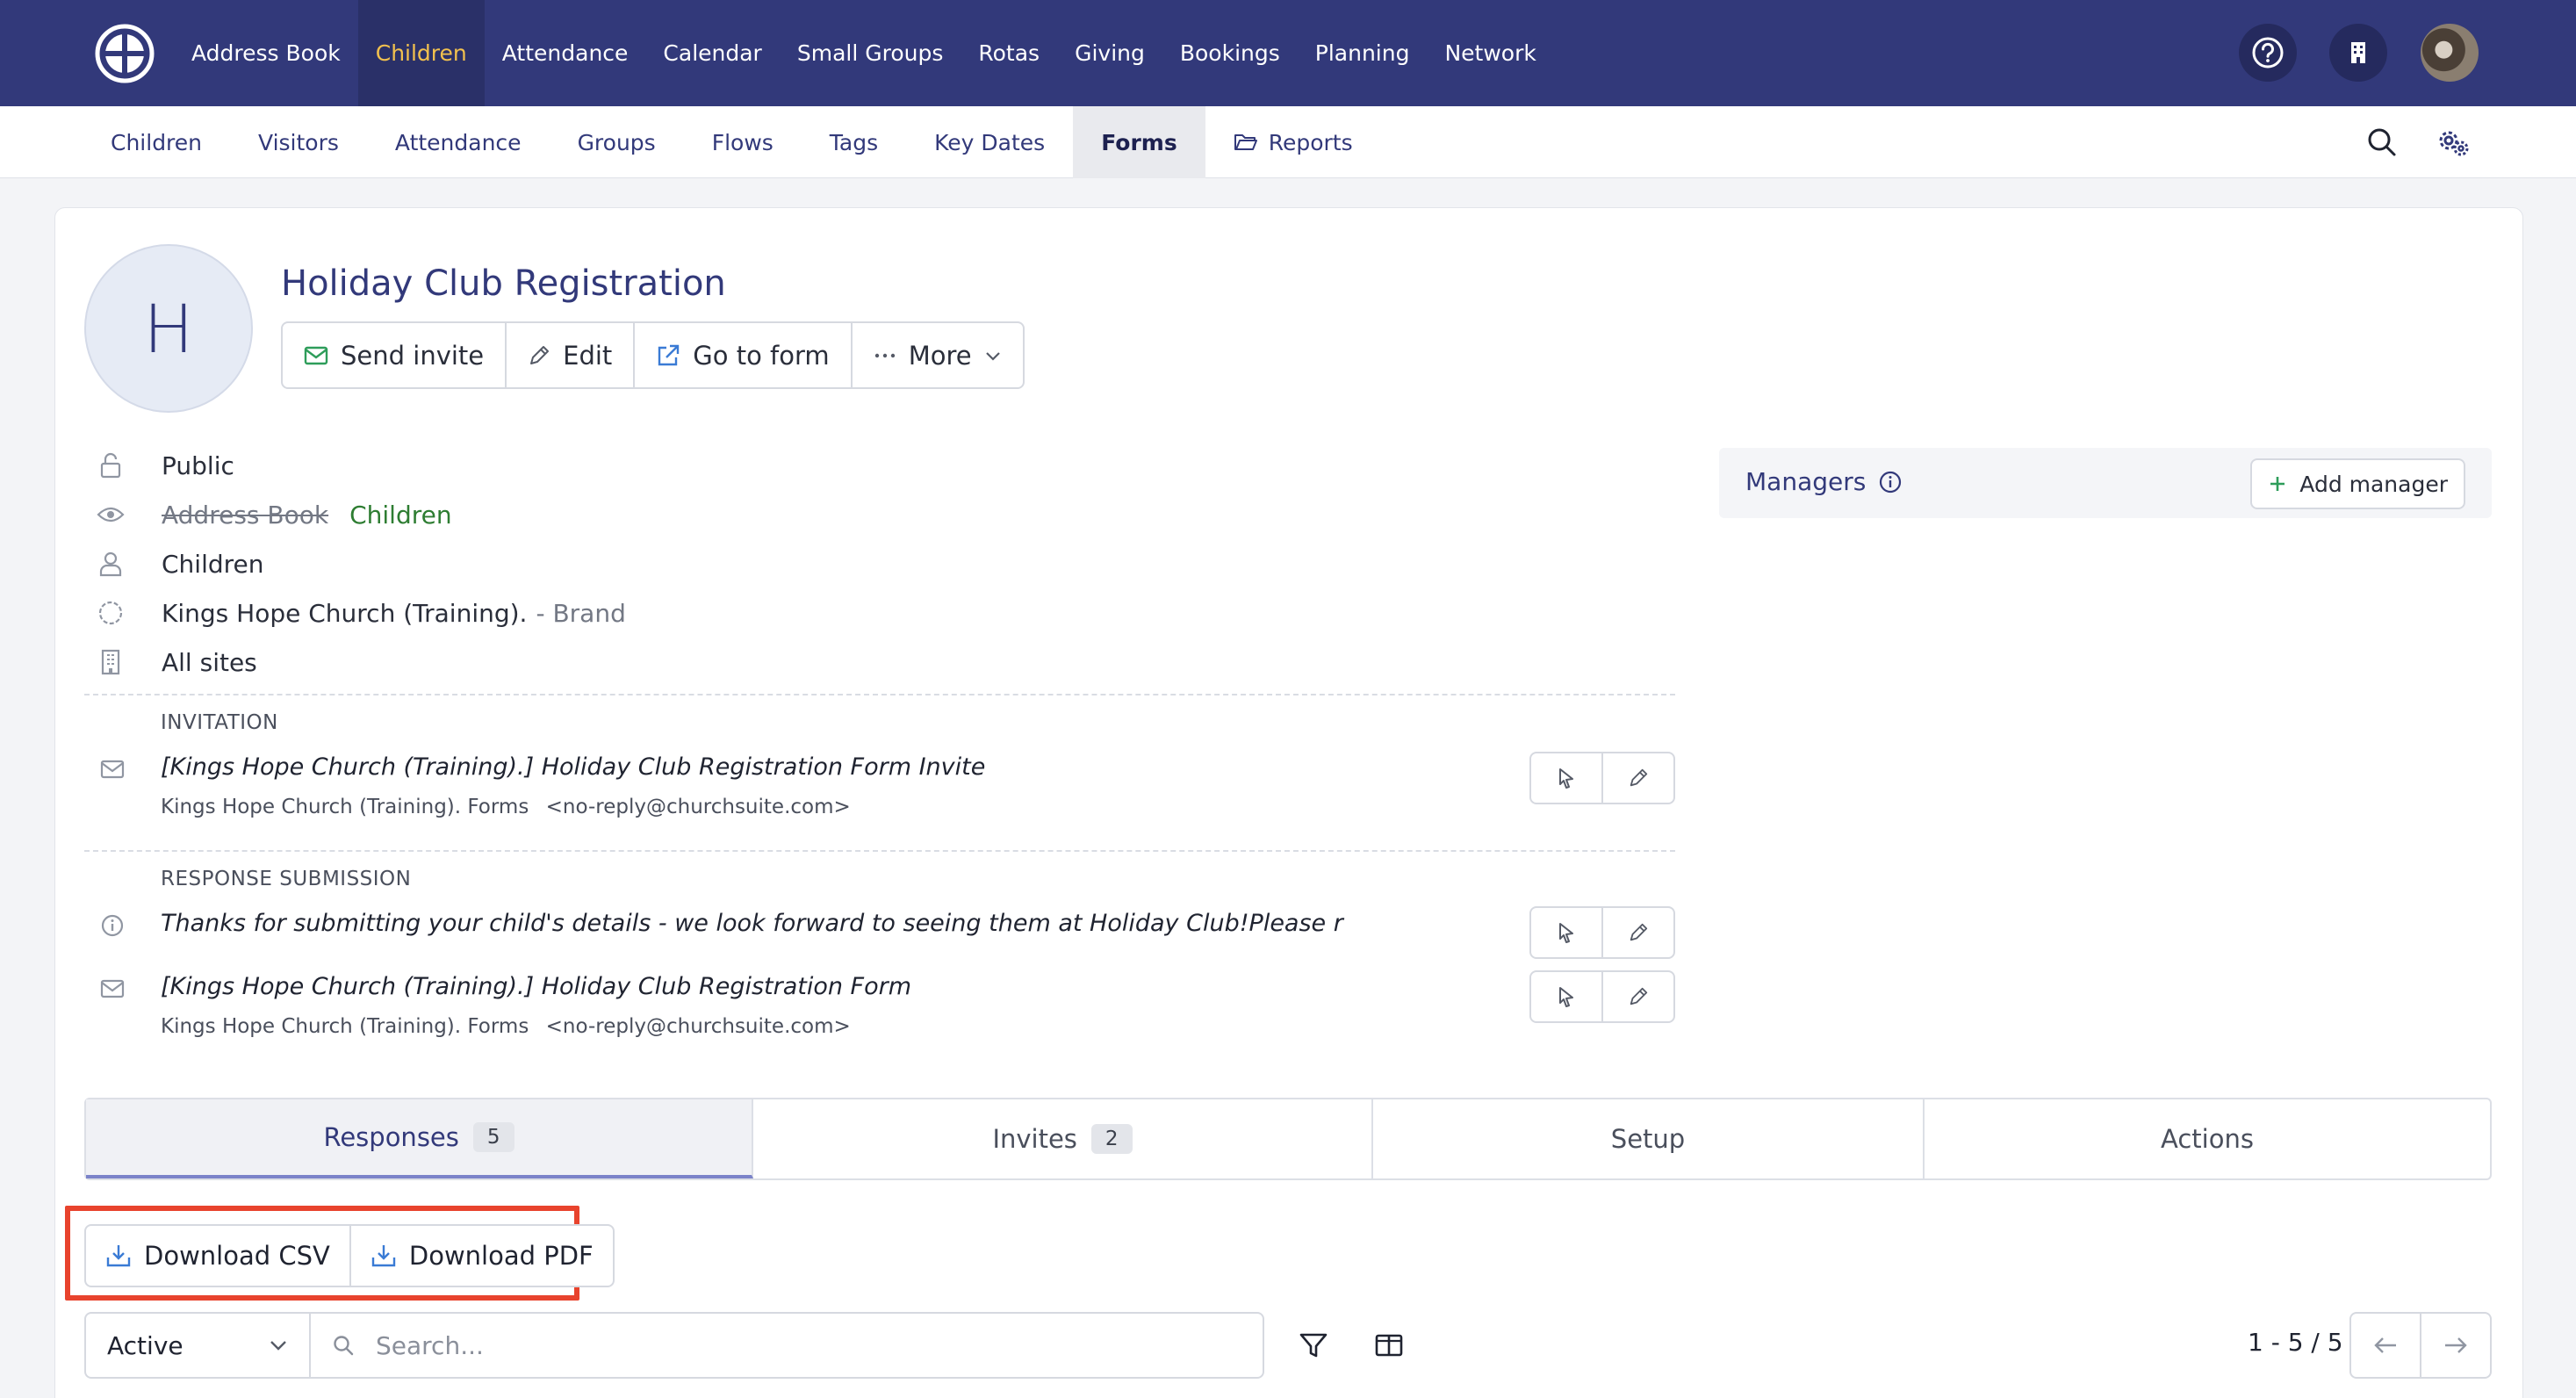 This screenshot has height=1398, width=2576. I want to click on edit-label: Edit, so click(588, 356).